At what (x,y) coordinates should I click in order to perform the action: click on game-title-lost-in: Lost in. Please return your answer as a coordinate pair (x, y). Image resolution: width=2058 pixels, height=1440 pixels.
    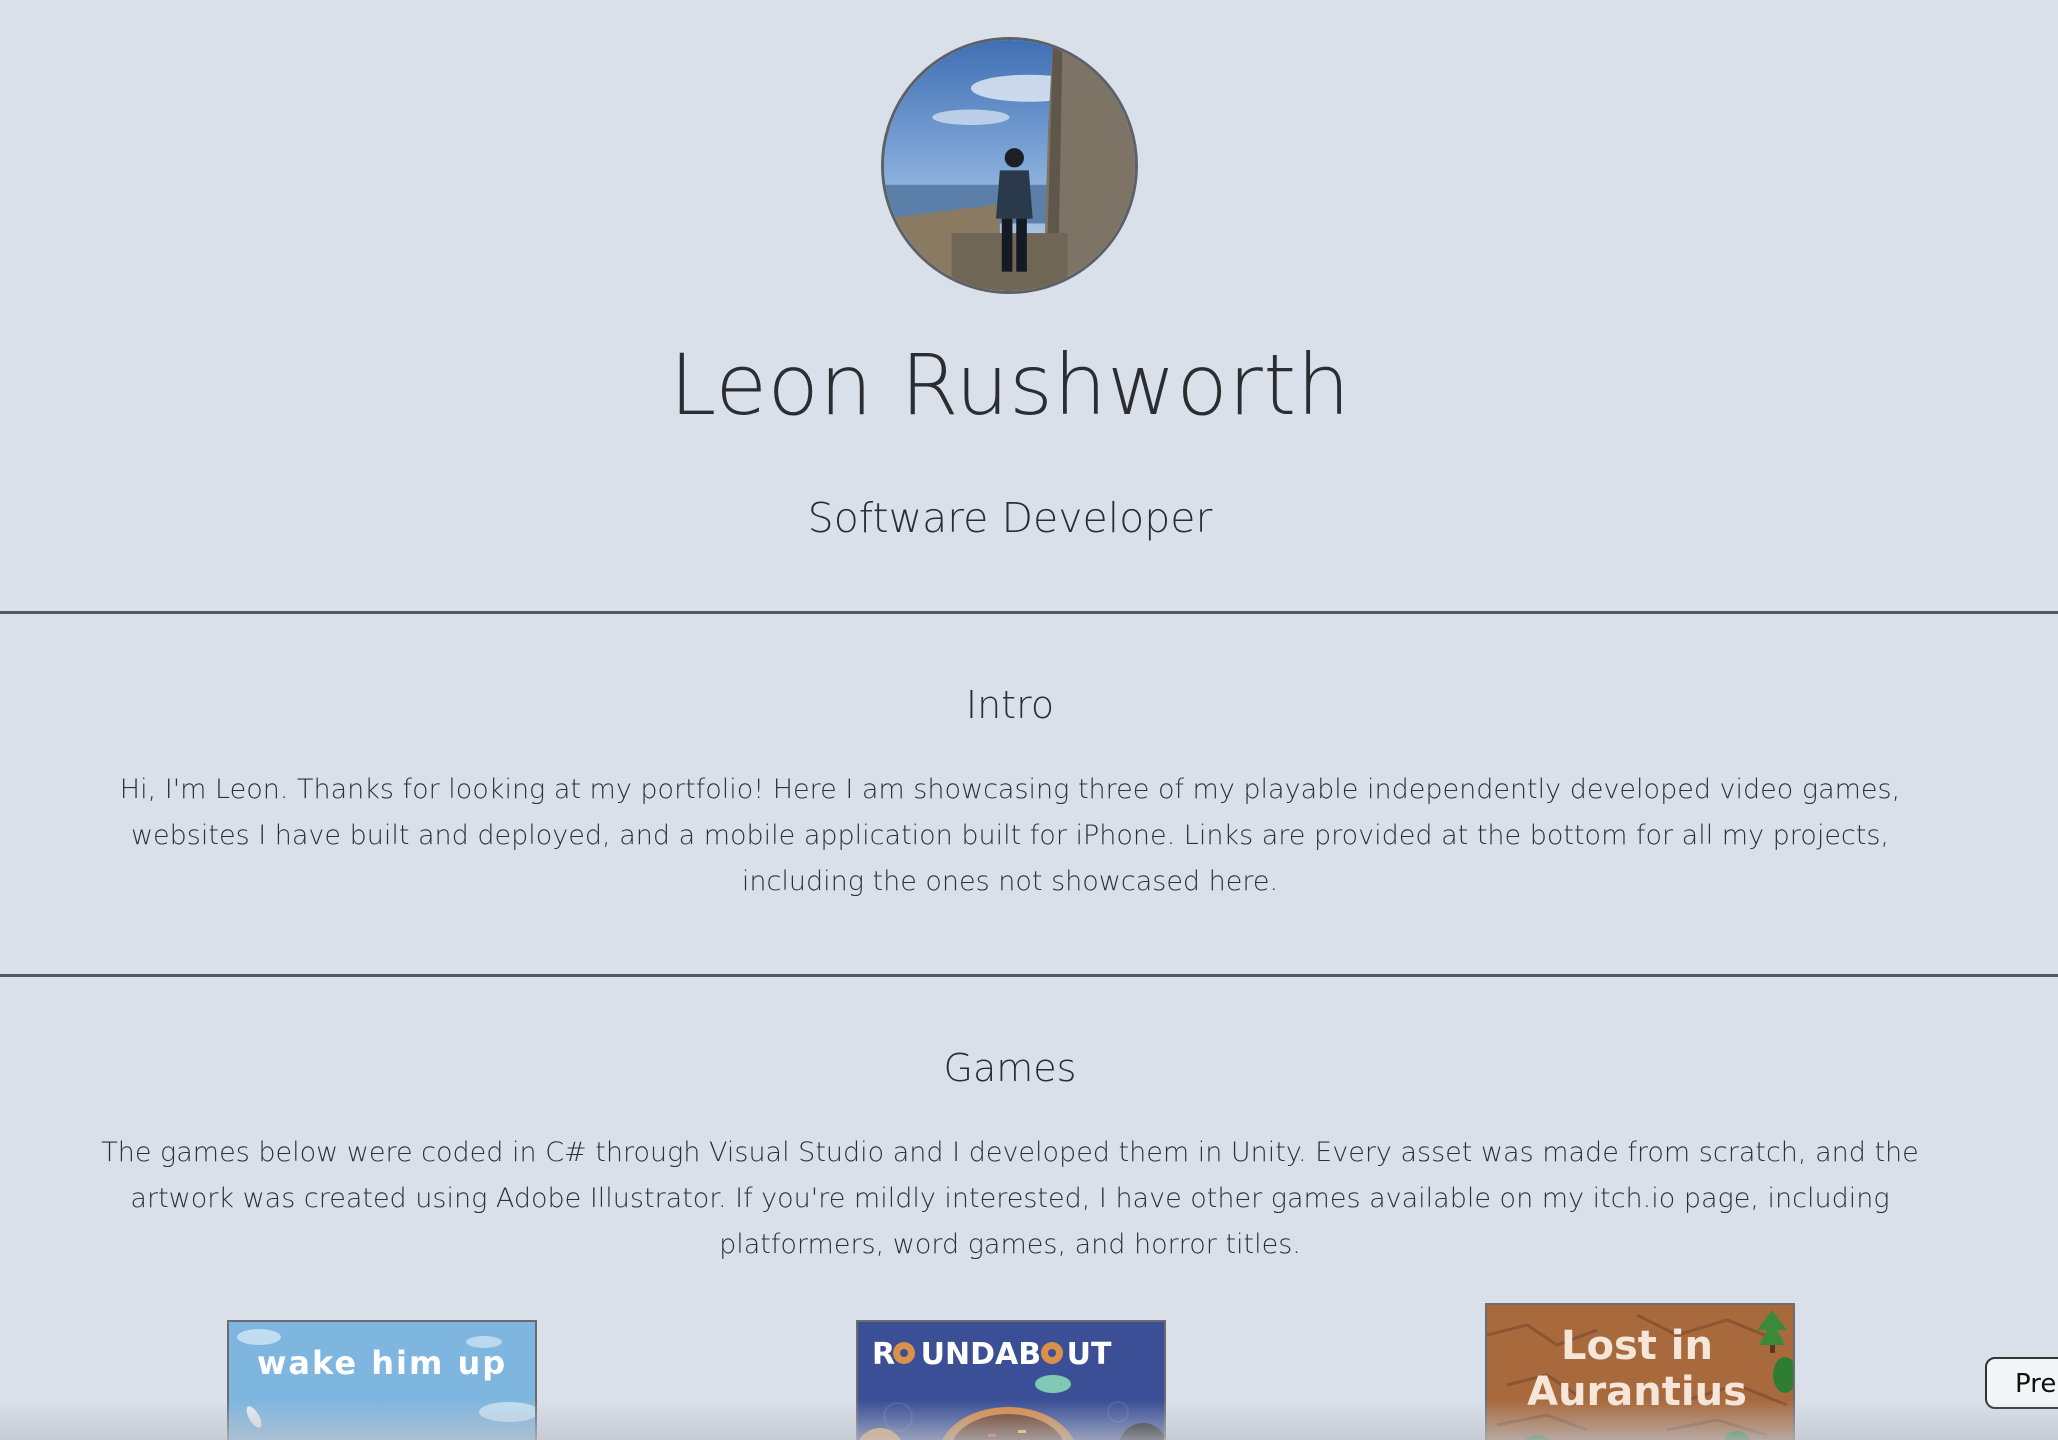
    Looking at the image, I should click on (1637, 1346).